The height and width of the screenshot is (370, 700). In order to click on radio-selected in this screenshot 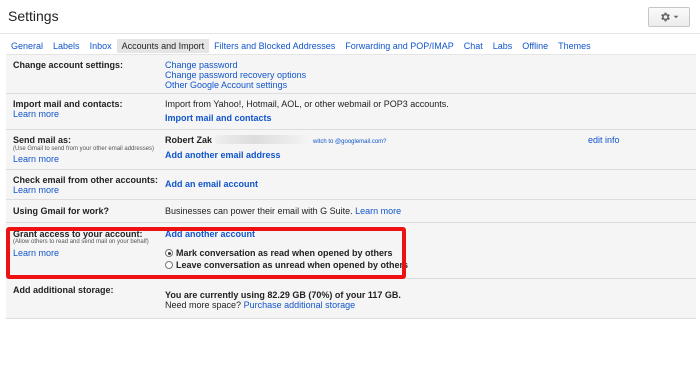, I will do `click(169, 253)`.